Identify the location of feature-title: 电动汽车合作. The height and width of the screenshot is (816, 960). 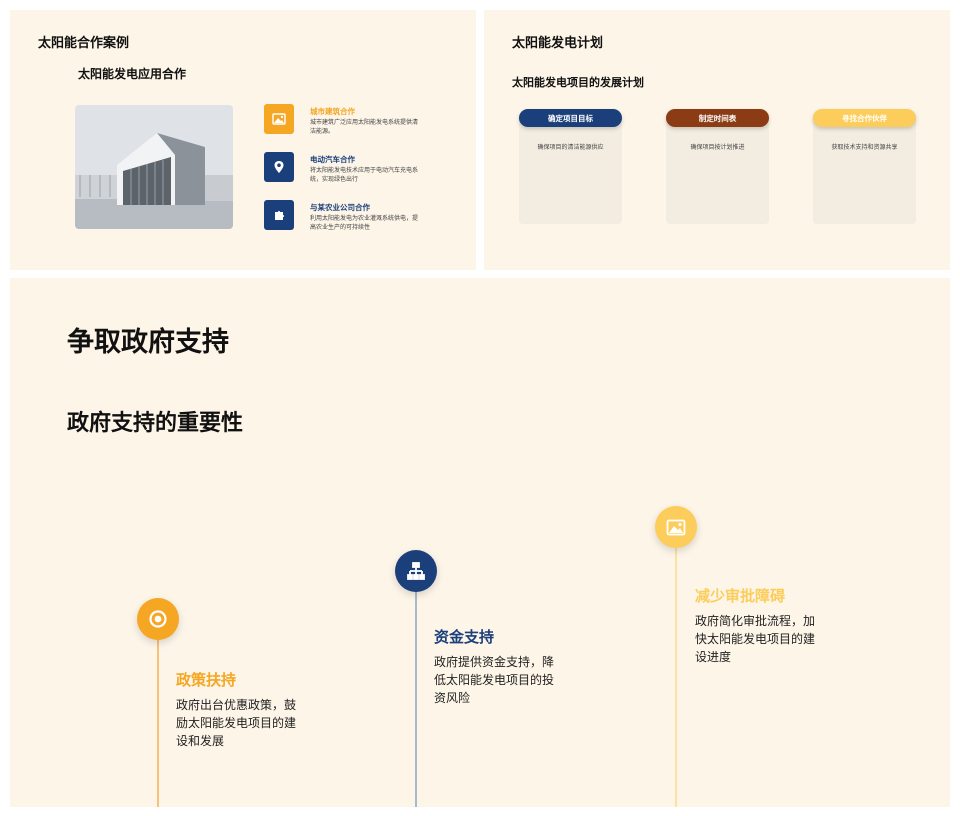
(332, 159).